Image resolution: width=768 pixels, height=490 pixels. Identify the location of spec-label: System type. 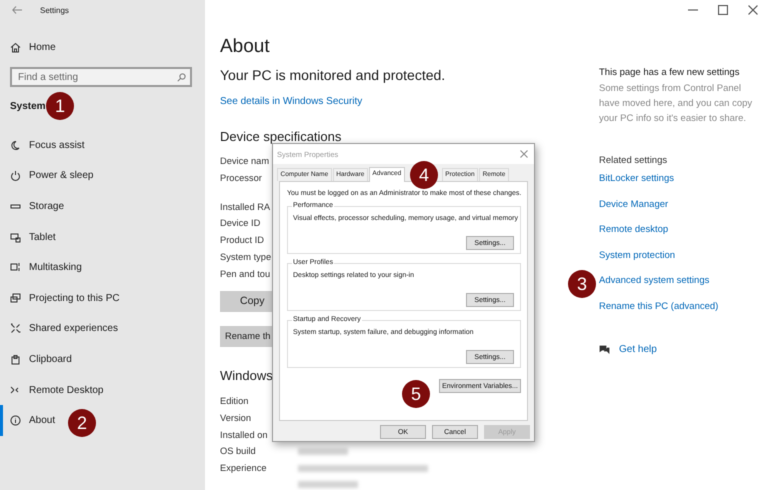
(246, 257).